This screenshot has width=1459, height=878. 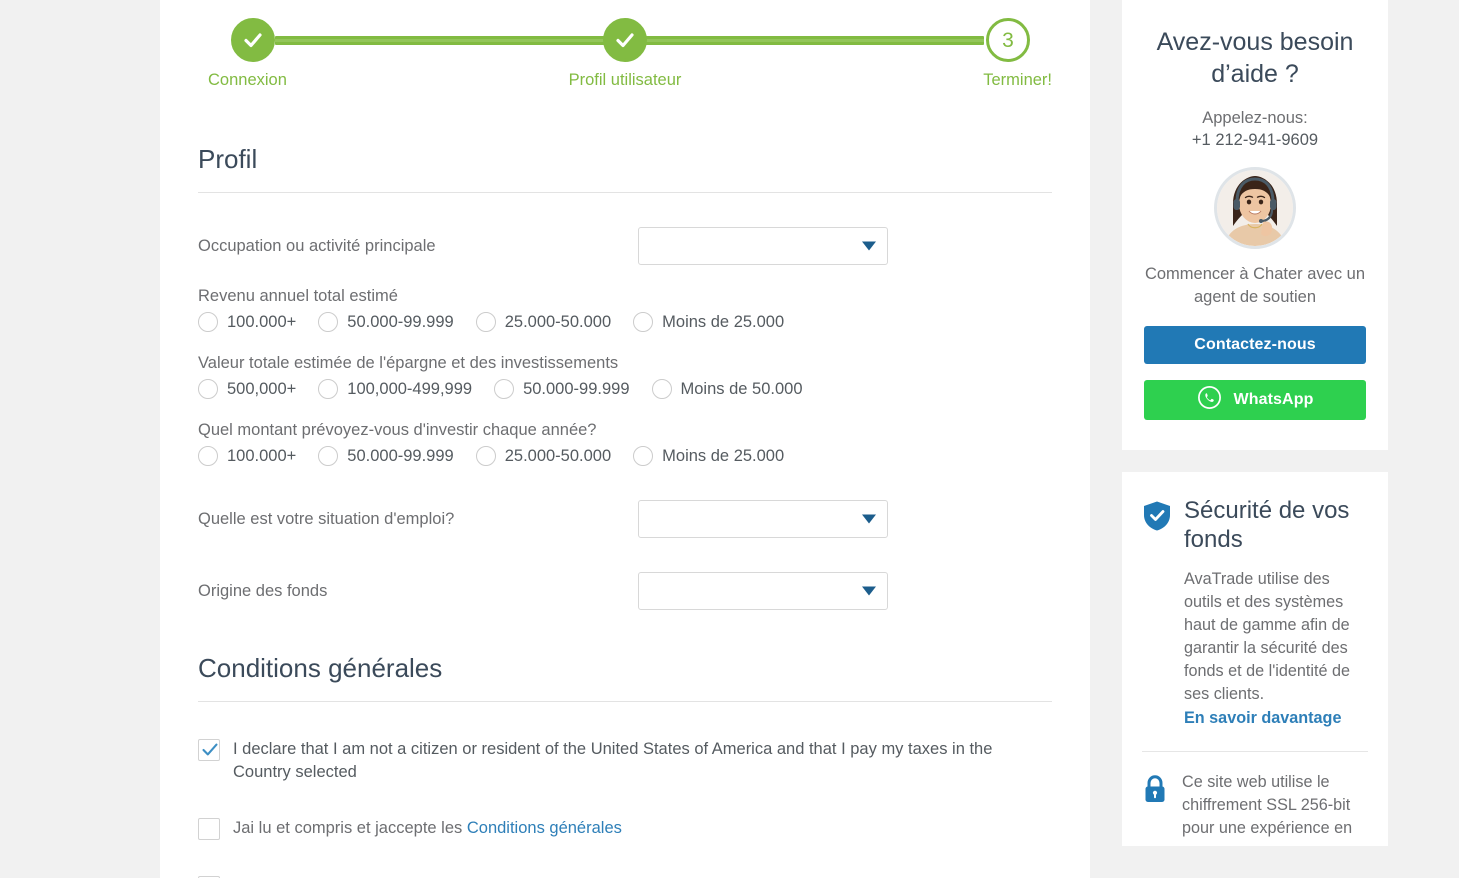 What do you see at coordinates (1255, 118) in the screenshot?
I see `help-call-label: Appelez-nous:` at bounding box center [1255, 118].